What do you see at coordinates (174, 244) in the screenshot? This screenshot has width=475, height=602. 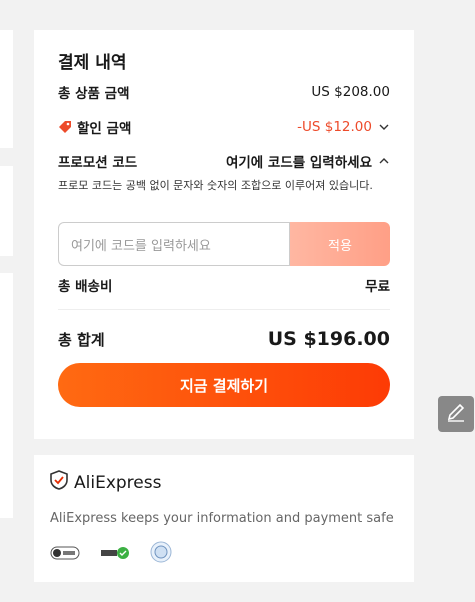 I see `promo-code-input: 여기에 코드를 입력하세요` at bounding box center [174, 244].